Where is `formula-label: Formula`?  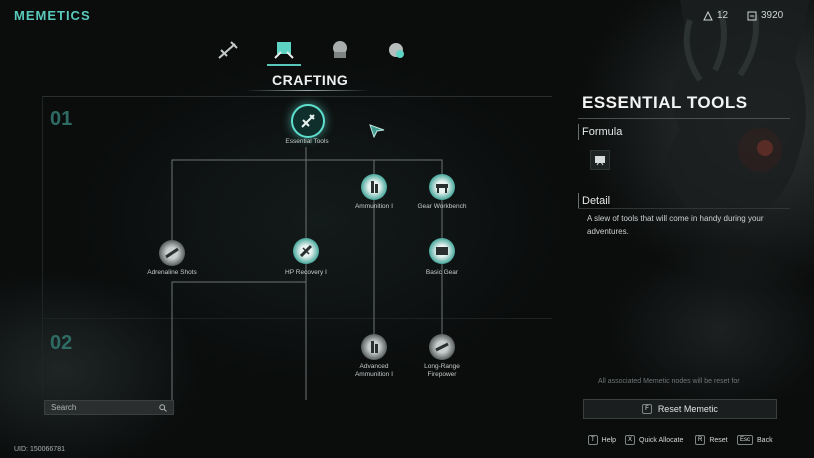
formula-label: Formula is located at coordinates (602, 132).